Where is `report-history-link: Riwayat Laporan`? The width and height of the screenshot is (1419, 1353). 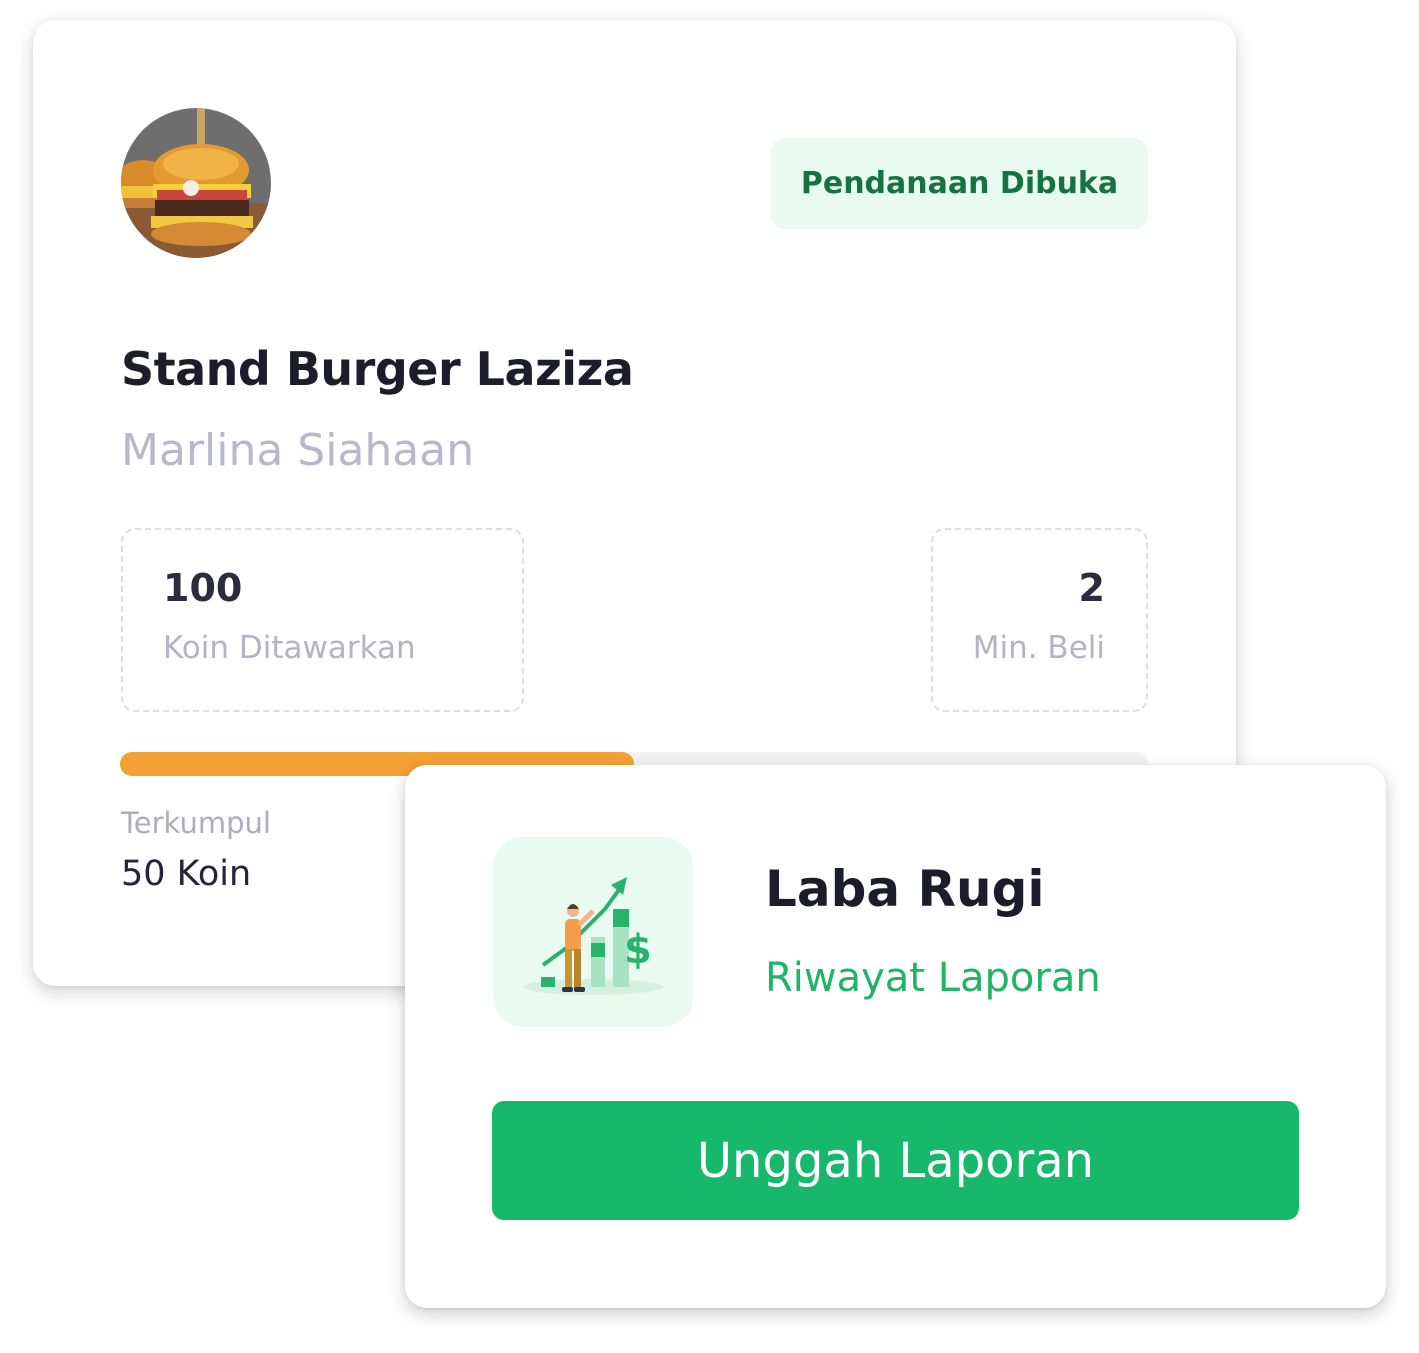 report-history-link: Riwayat Laporan is located at coordinates (933, 978).